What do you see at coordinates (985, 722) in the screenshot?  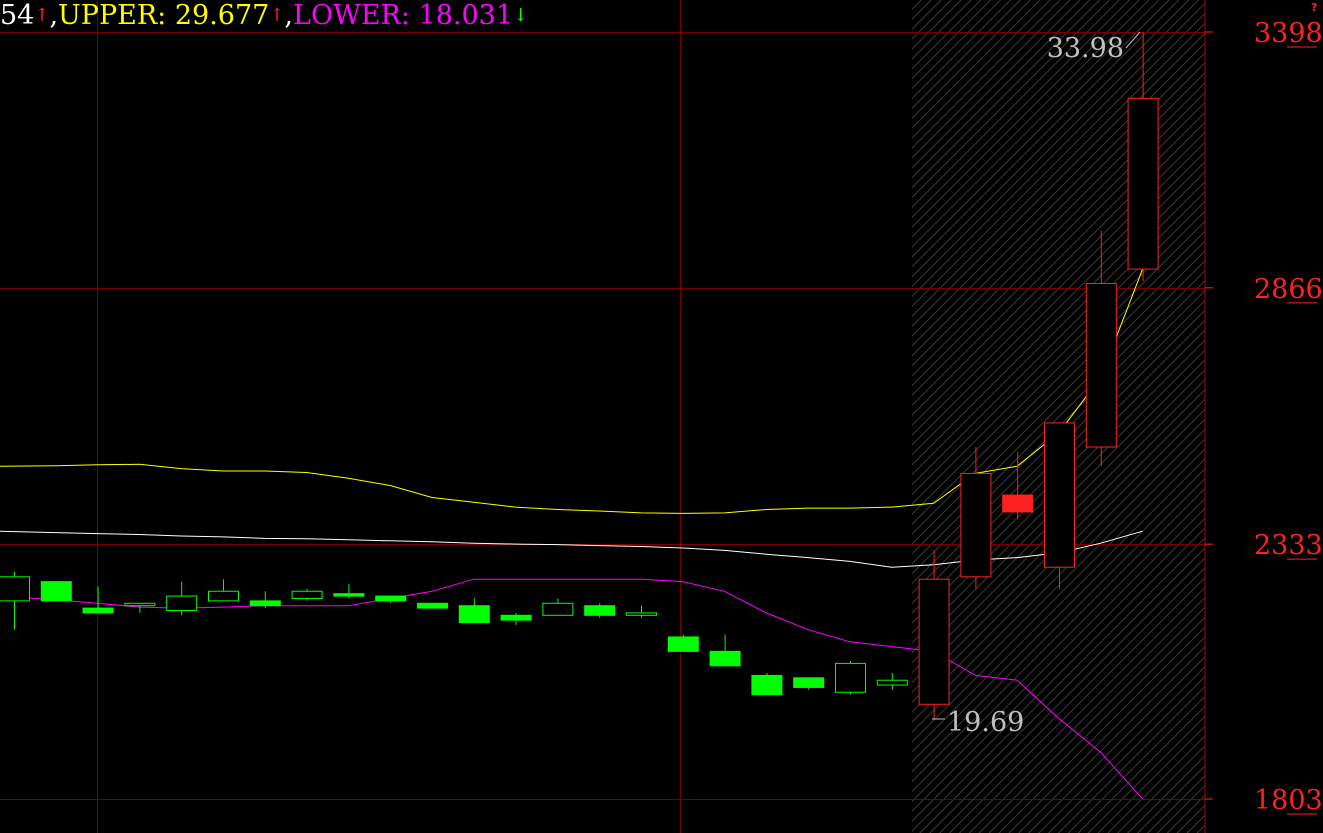 I see `low-label: 19.69` at bounding box center [985, 722].